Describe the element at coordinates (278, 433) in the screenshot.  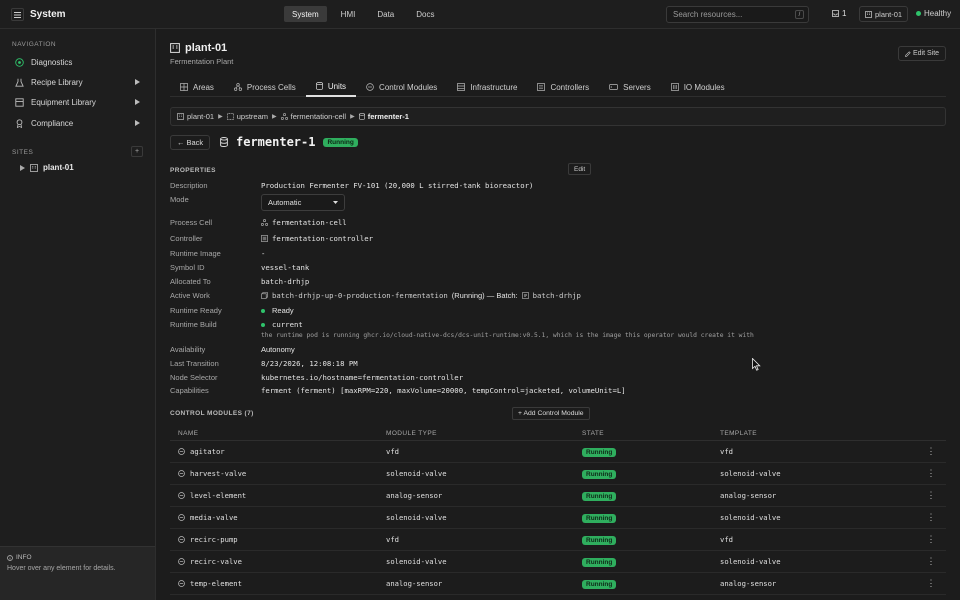
I see `column-header-name: NAME` at that location.